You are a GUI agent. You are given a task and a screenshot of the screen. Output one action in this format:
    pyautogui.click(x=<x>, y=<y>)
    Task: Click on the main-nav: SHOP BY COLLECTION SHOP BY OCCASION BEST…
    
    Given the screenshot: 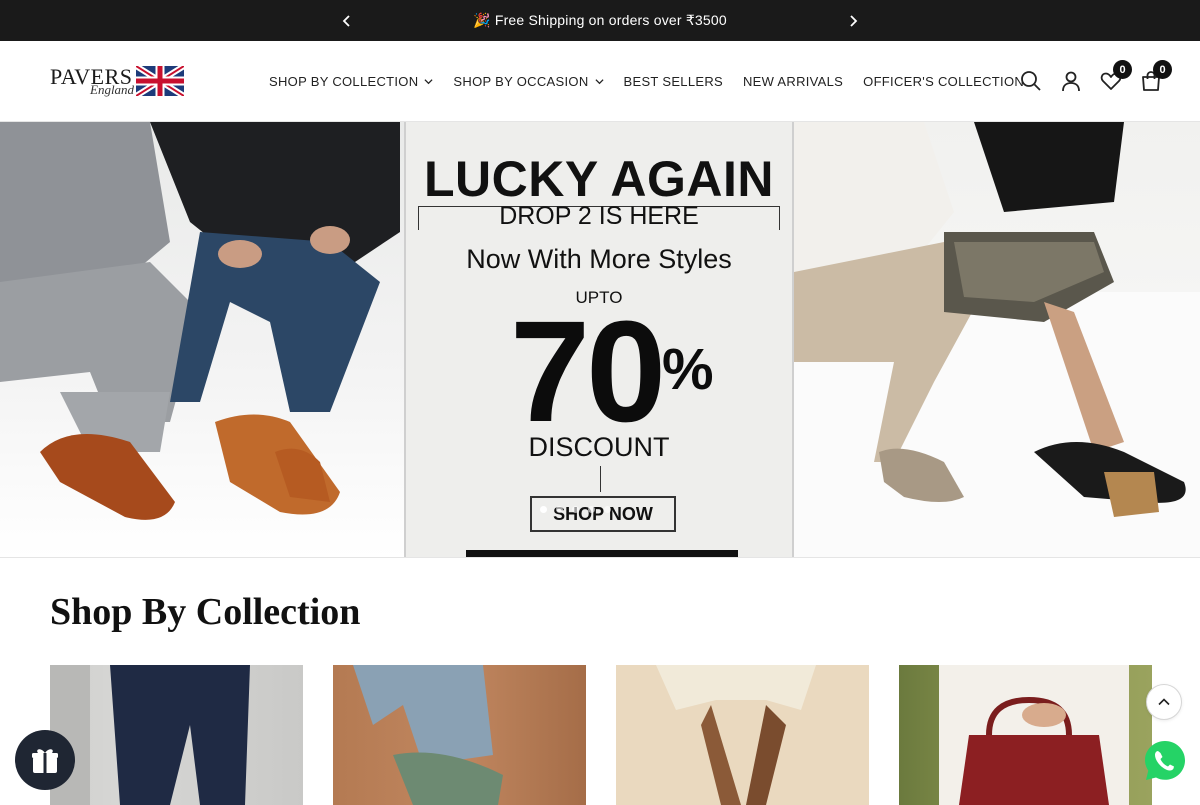 What is the action you would take?
    pyautogui.click(x=646, y=81)
    